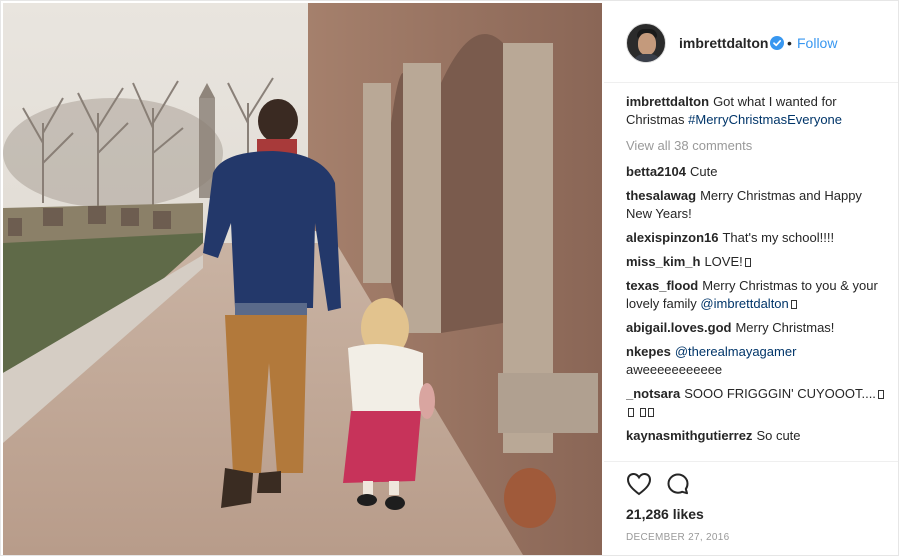 The height and width of the screenshot is (556, 899). I want to click on comment-item: betta2104 Cute, so click(757, 172).